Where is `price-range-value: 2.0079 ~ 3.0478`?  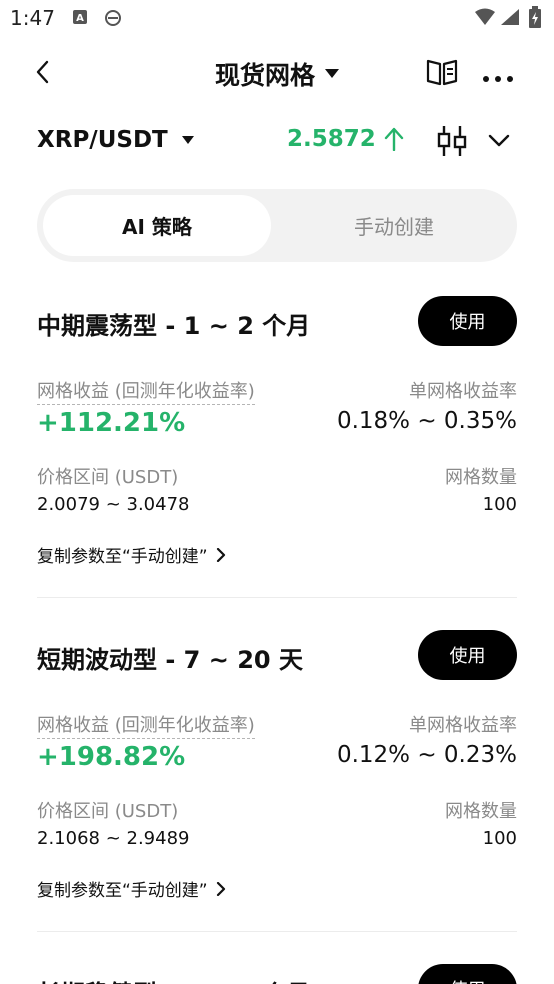 price-range-value: 2.0079 ~ 3.0478 is located at coordinates (113, 504).